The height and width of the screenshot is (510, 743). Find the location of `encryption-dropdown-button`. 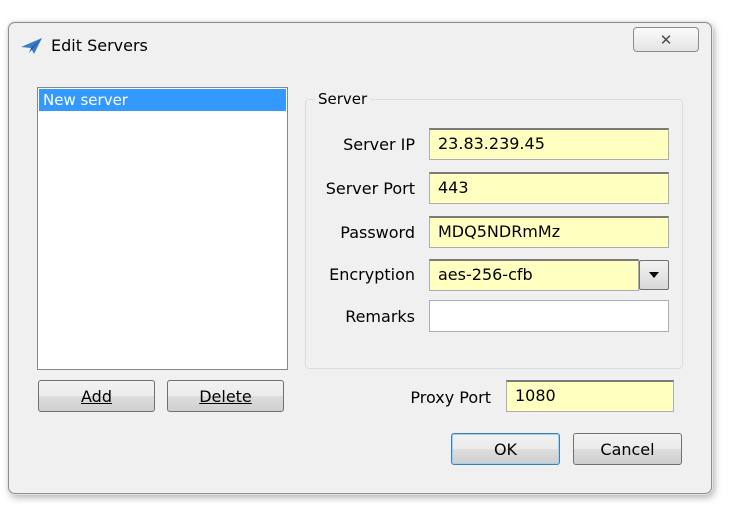

encryption-dropdown-button is located at coordinates (654, 275).